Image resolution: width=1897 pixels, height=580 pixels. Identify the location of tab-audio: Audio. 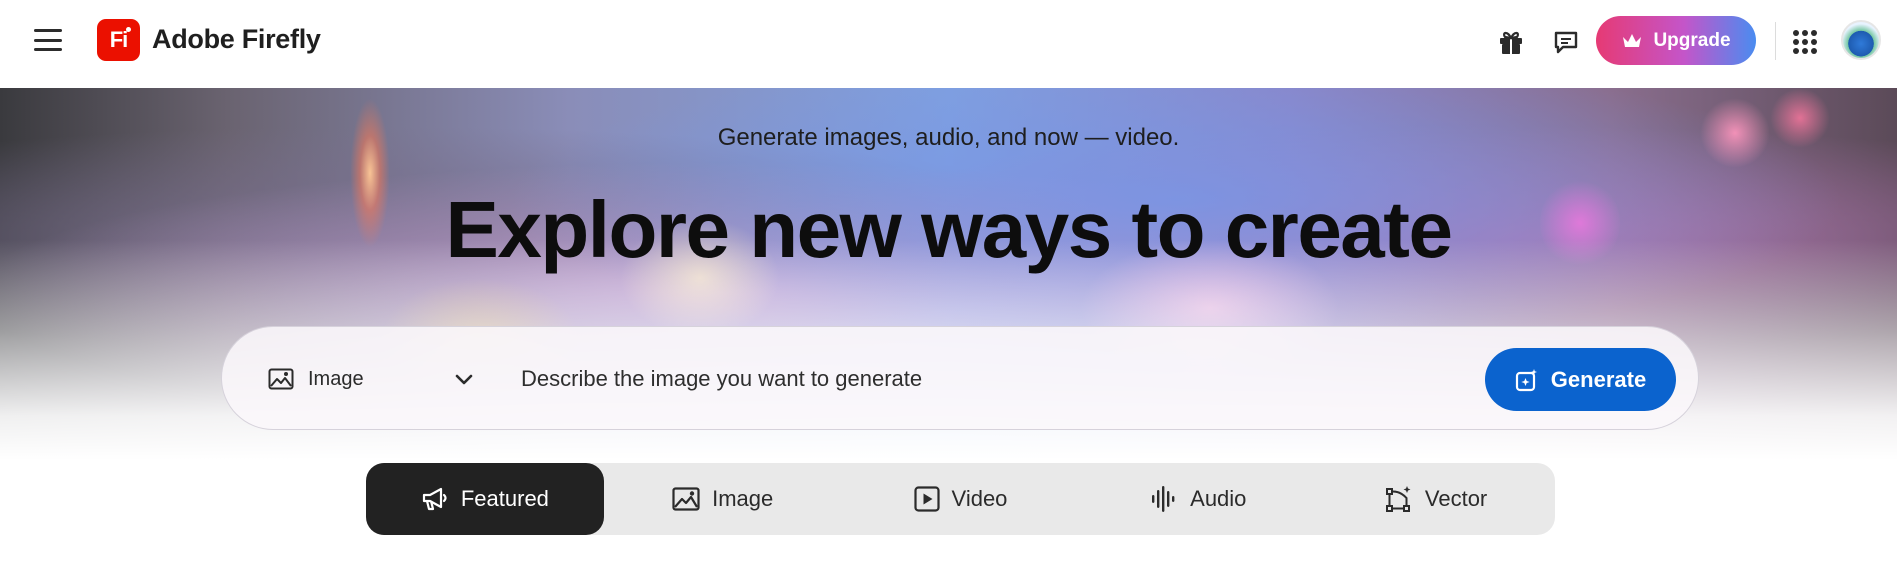
(1198, 499).